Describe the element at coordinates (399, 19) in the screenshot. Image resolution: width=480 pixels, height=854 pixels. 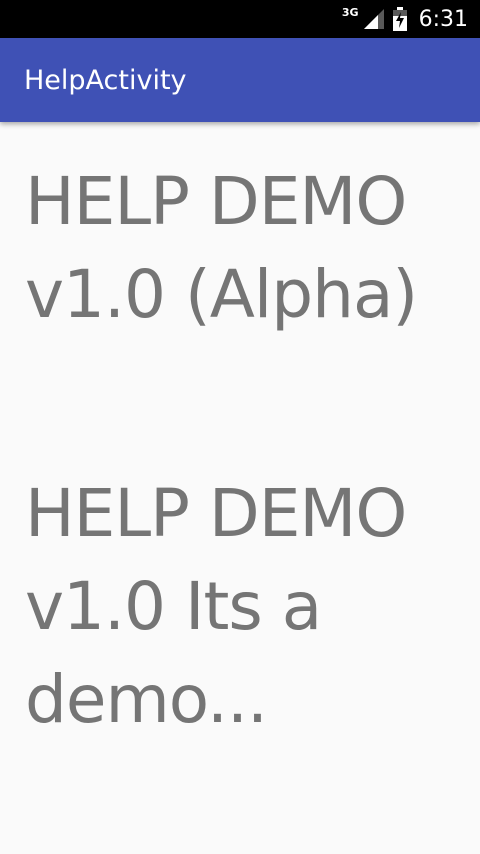
I see `battery-icon` at that location.